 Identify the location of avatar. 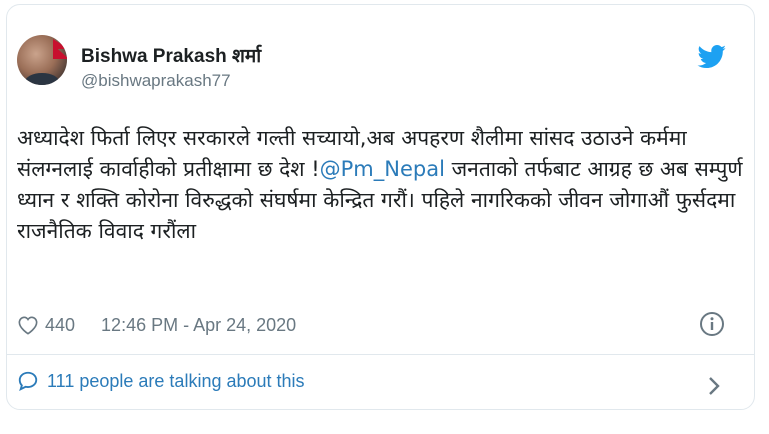
(42, 60).